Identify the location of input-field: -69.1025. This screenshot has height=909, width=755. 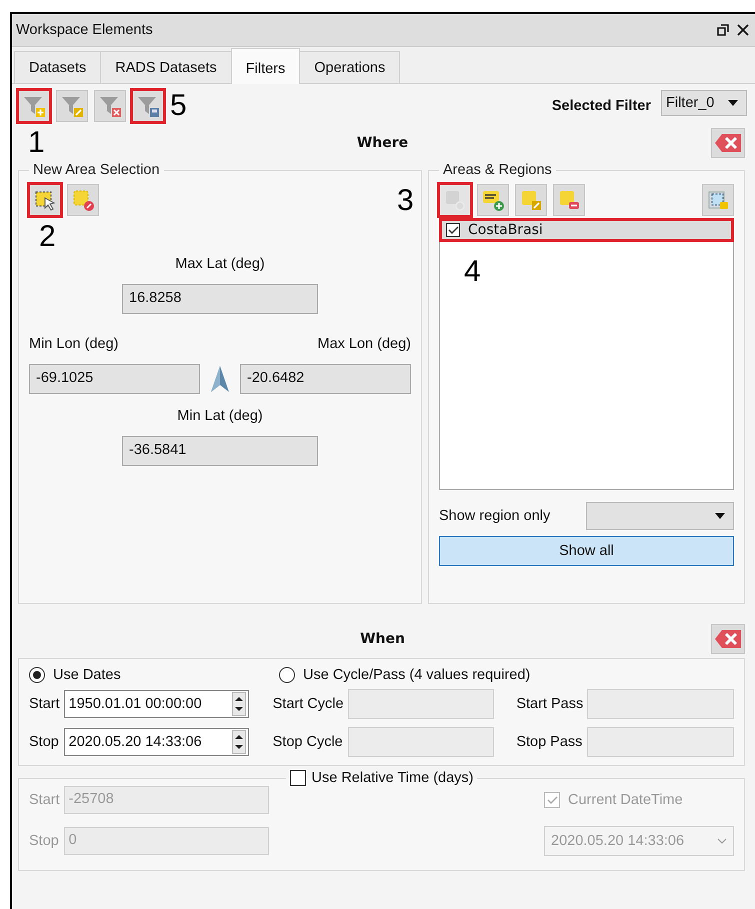
(114, 379).